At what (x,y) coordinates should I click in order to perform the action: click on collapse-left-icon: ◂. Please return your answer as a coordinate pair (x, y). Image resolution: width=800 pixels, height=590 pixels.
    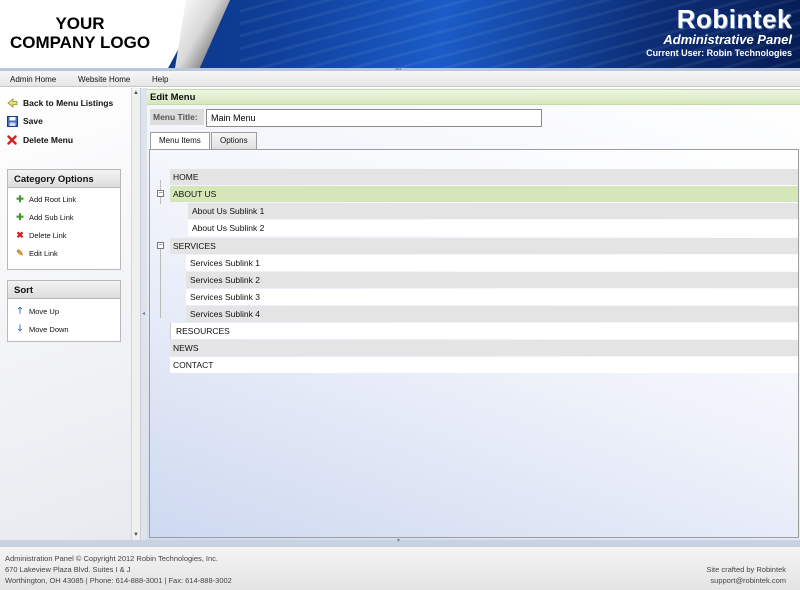
    Looking at the image, I should click on (143, 313).